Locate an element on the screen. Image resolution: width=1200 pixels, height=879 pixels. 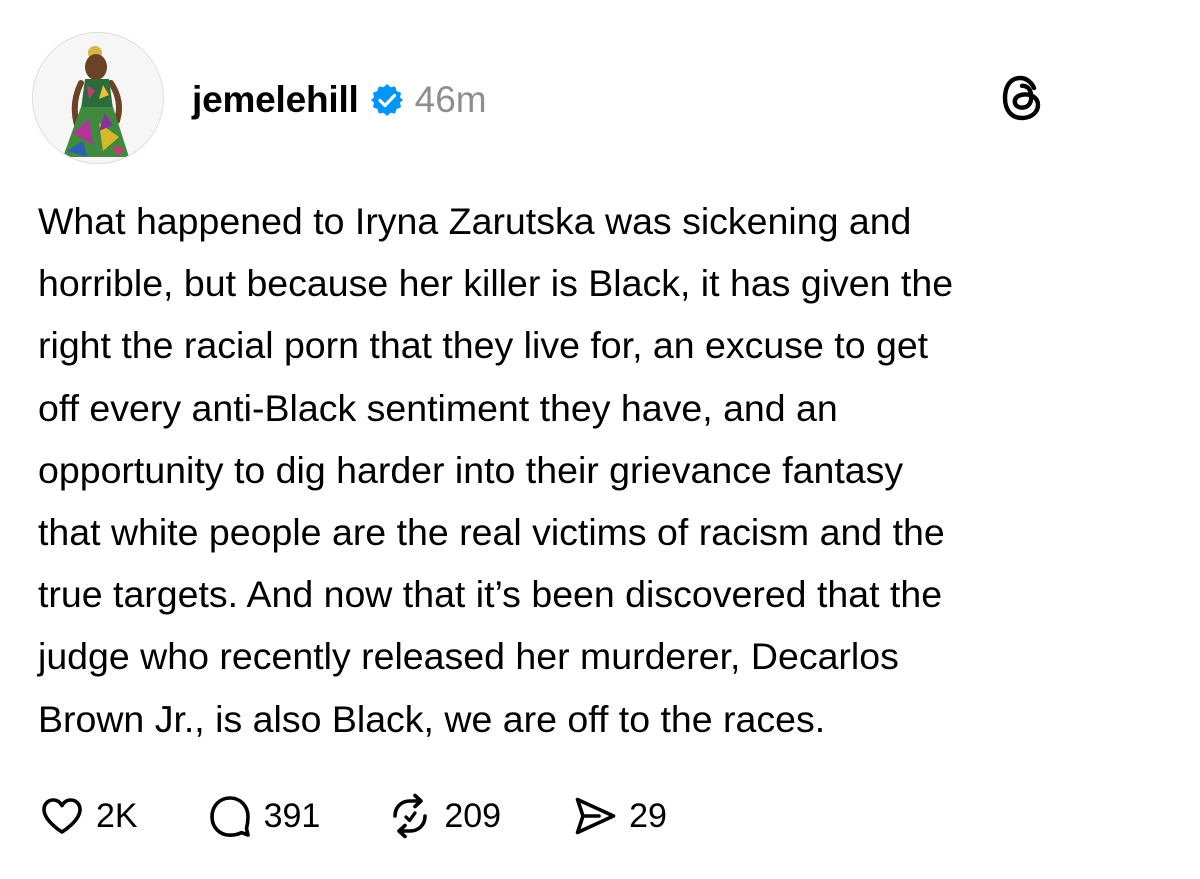
reply-count: 391 is located at coordinates (292, 815).